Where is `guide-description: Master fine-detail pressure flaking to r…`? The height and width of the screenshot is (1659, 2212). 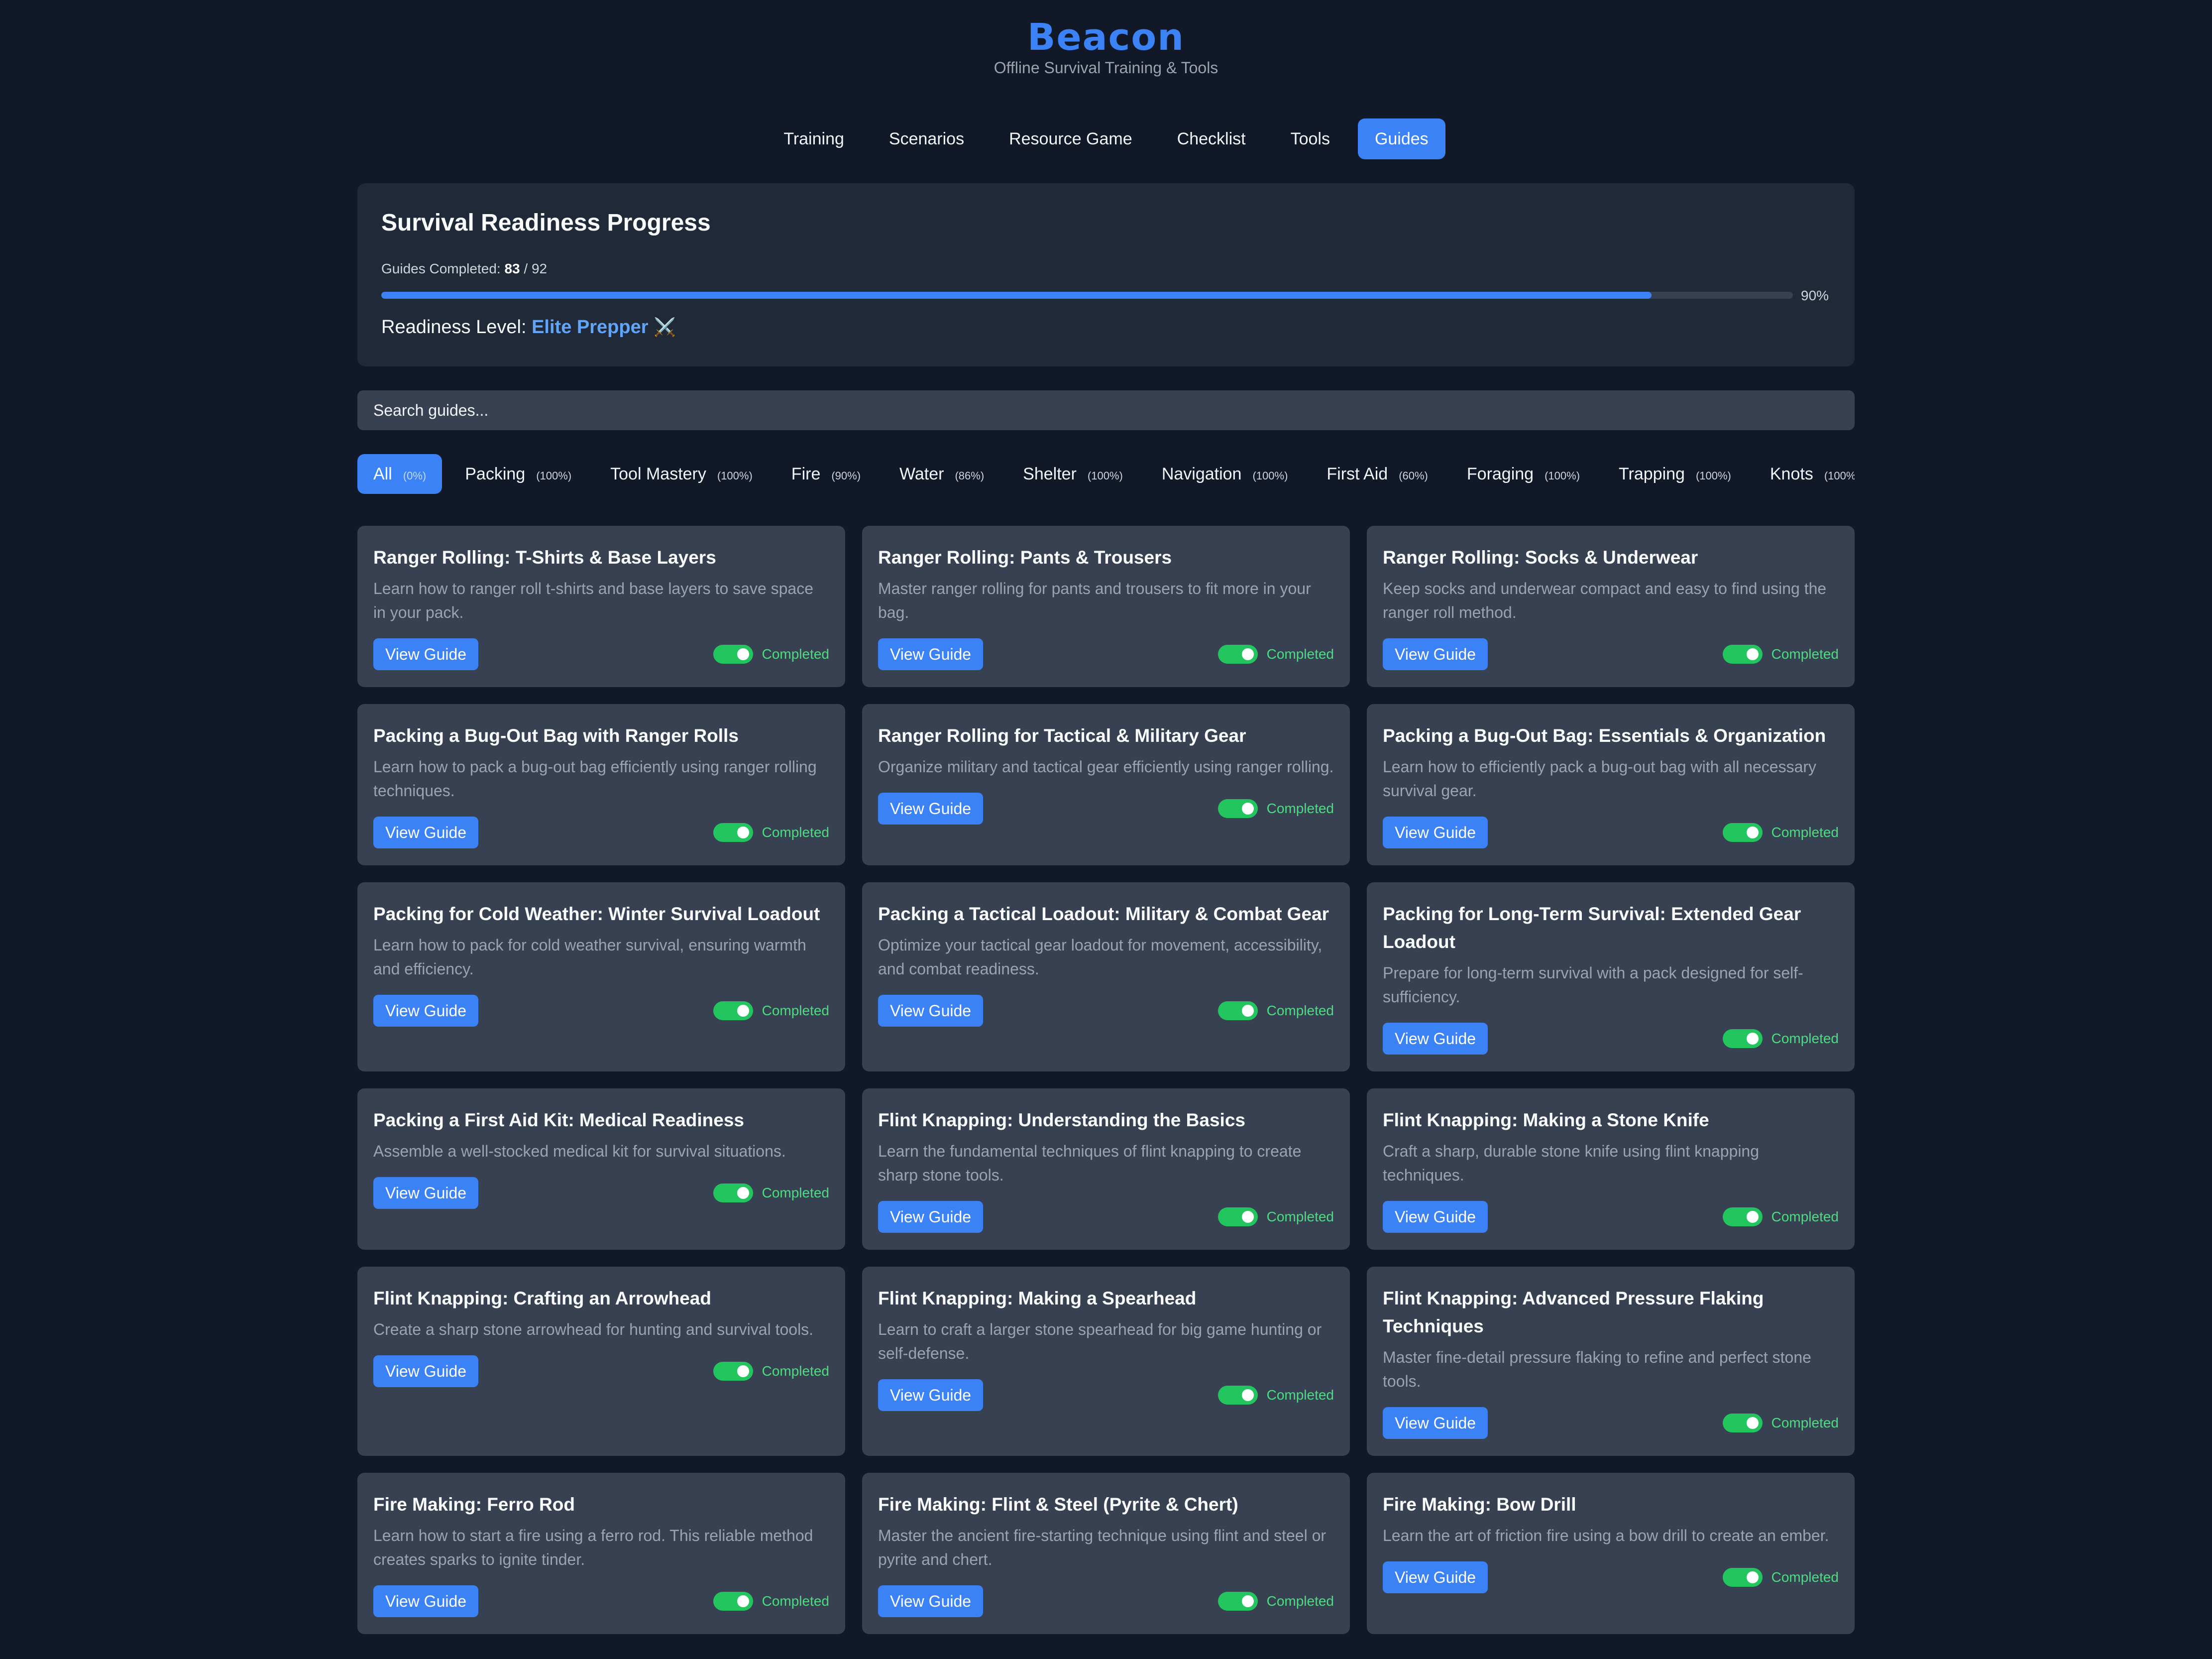
guide-description: Master fine-detail pressure flaking to r… is located at coordinates (1597, 1369).